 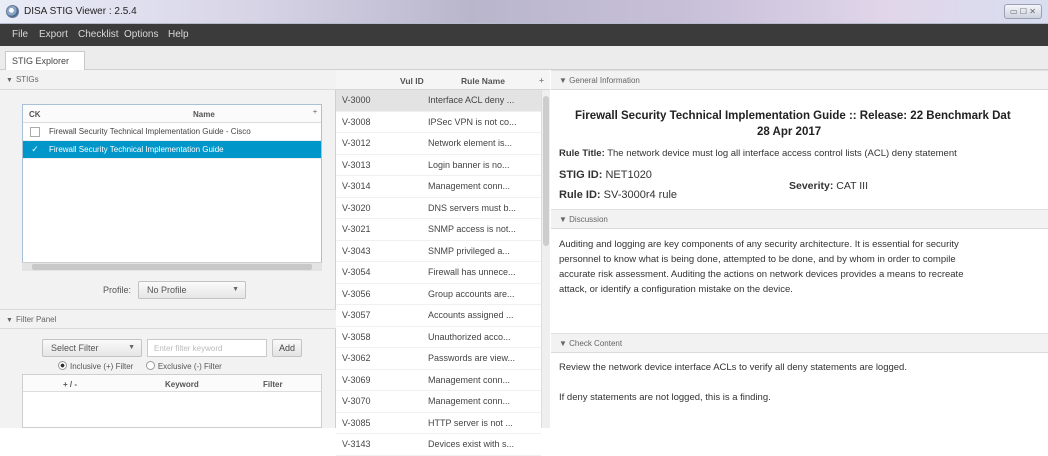 I want to click on exclusive-radio, so click(x=150, y=365).